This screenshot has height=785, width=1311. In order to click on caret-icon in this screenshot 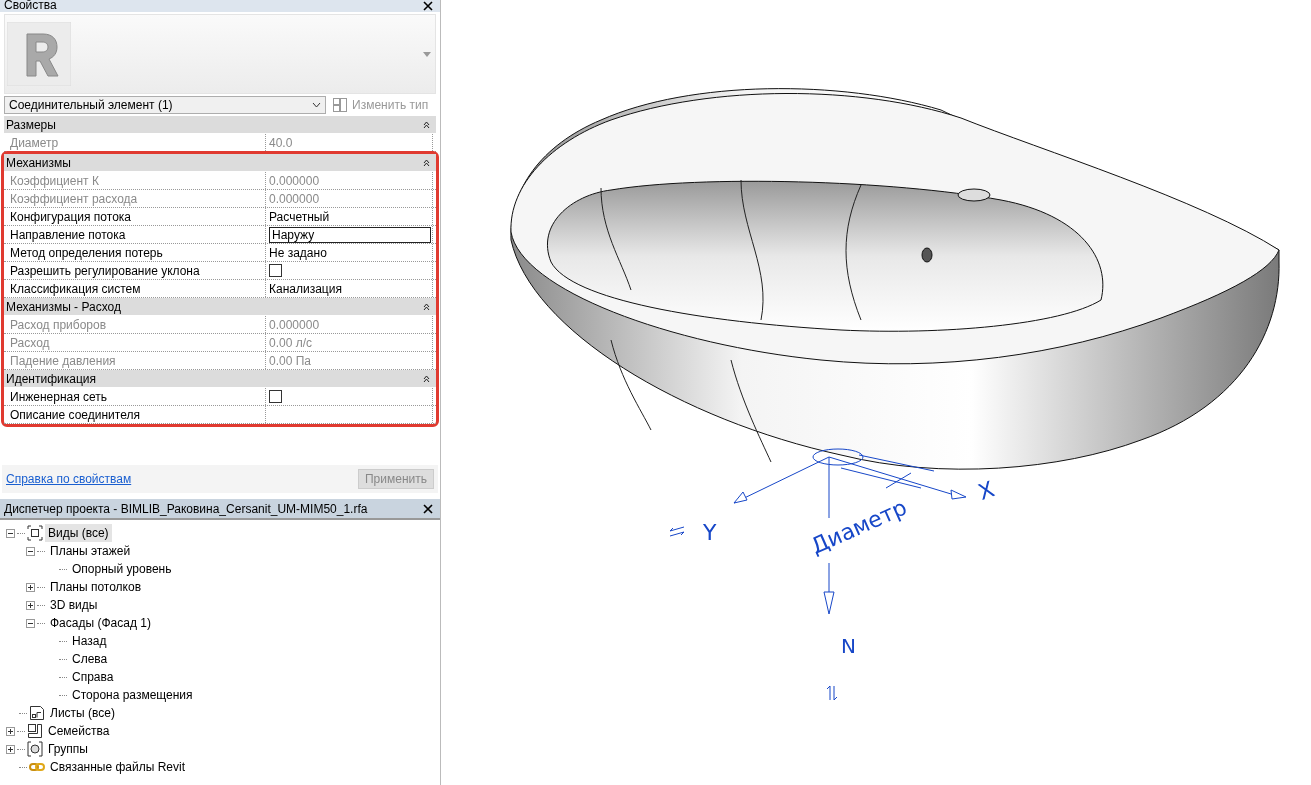, I will do `click(316, 105)`.